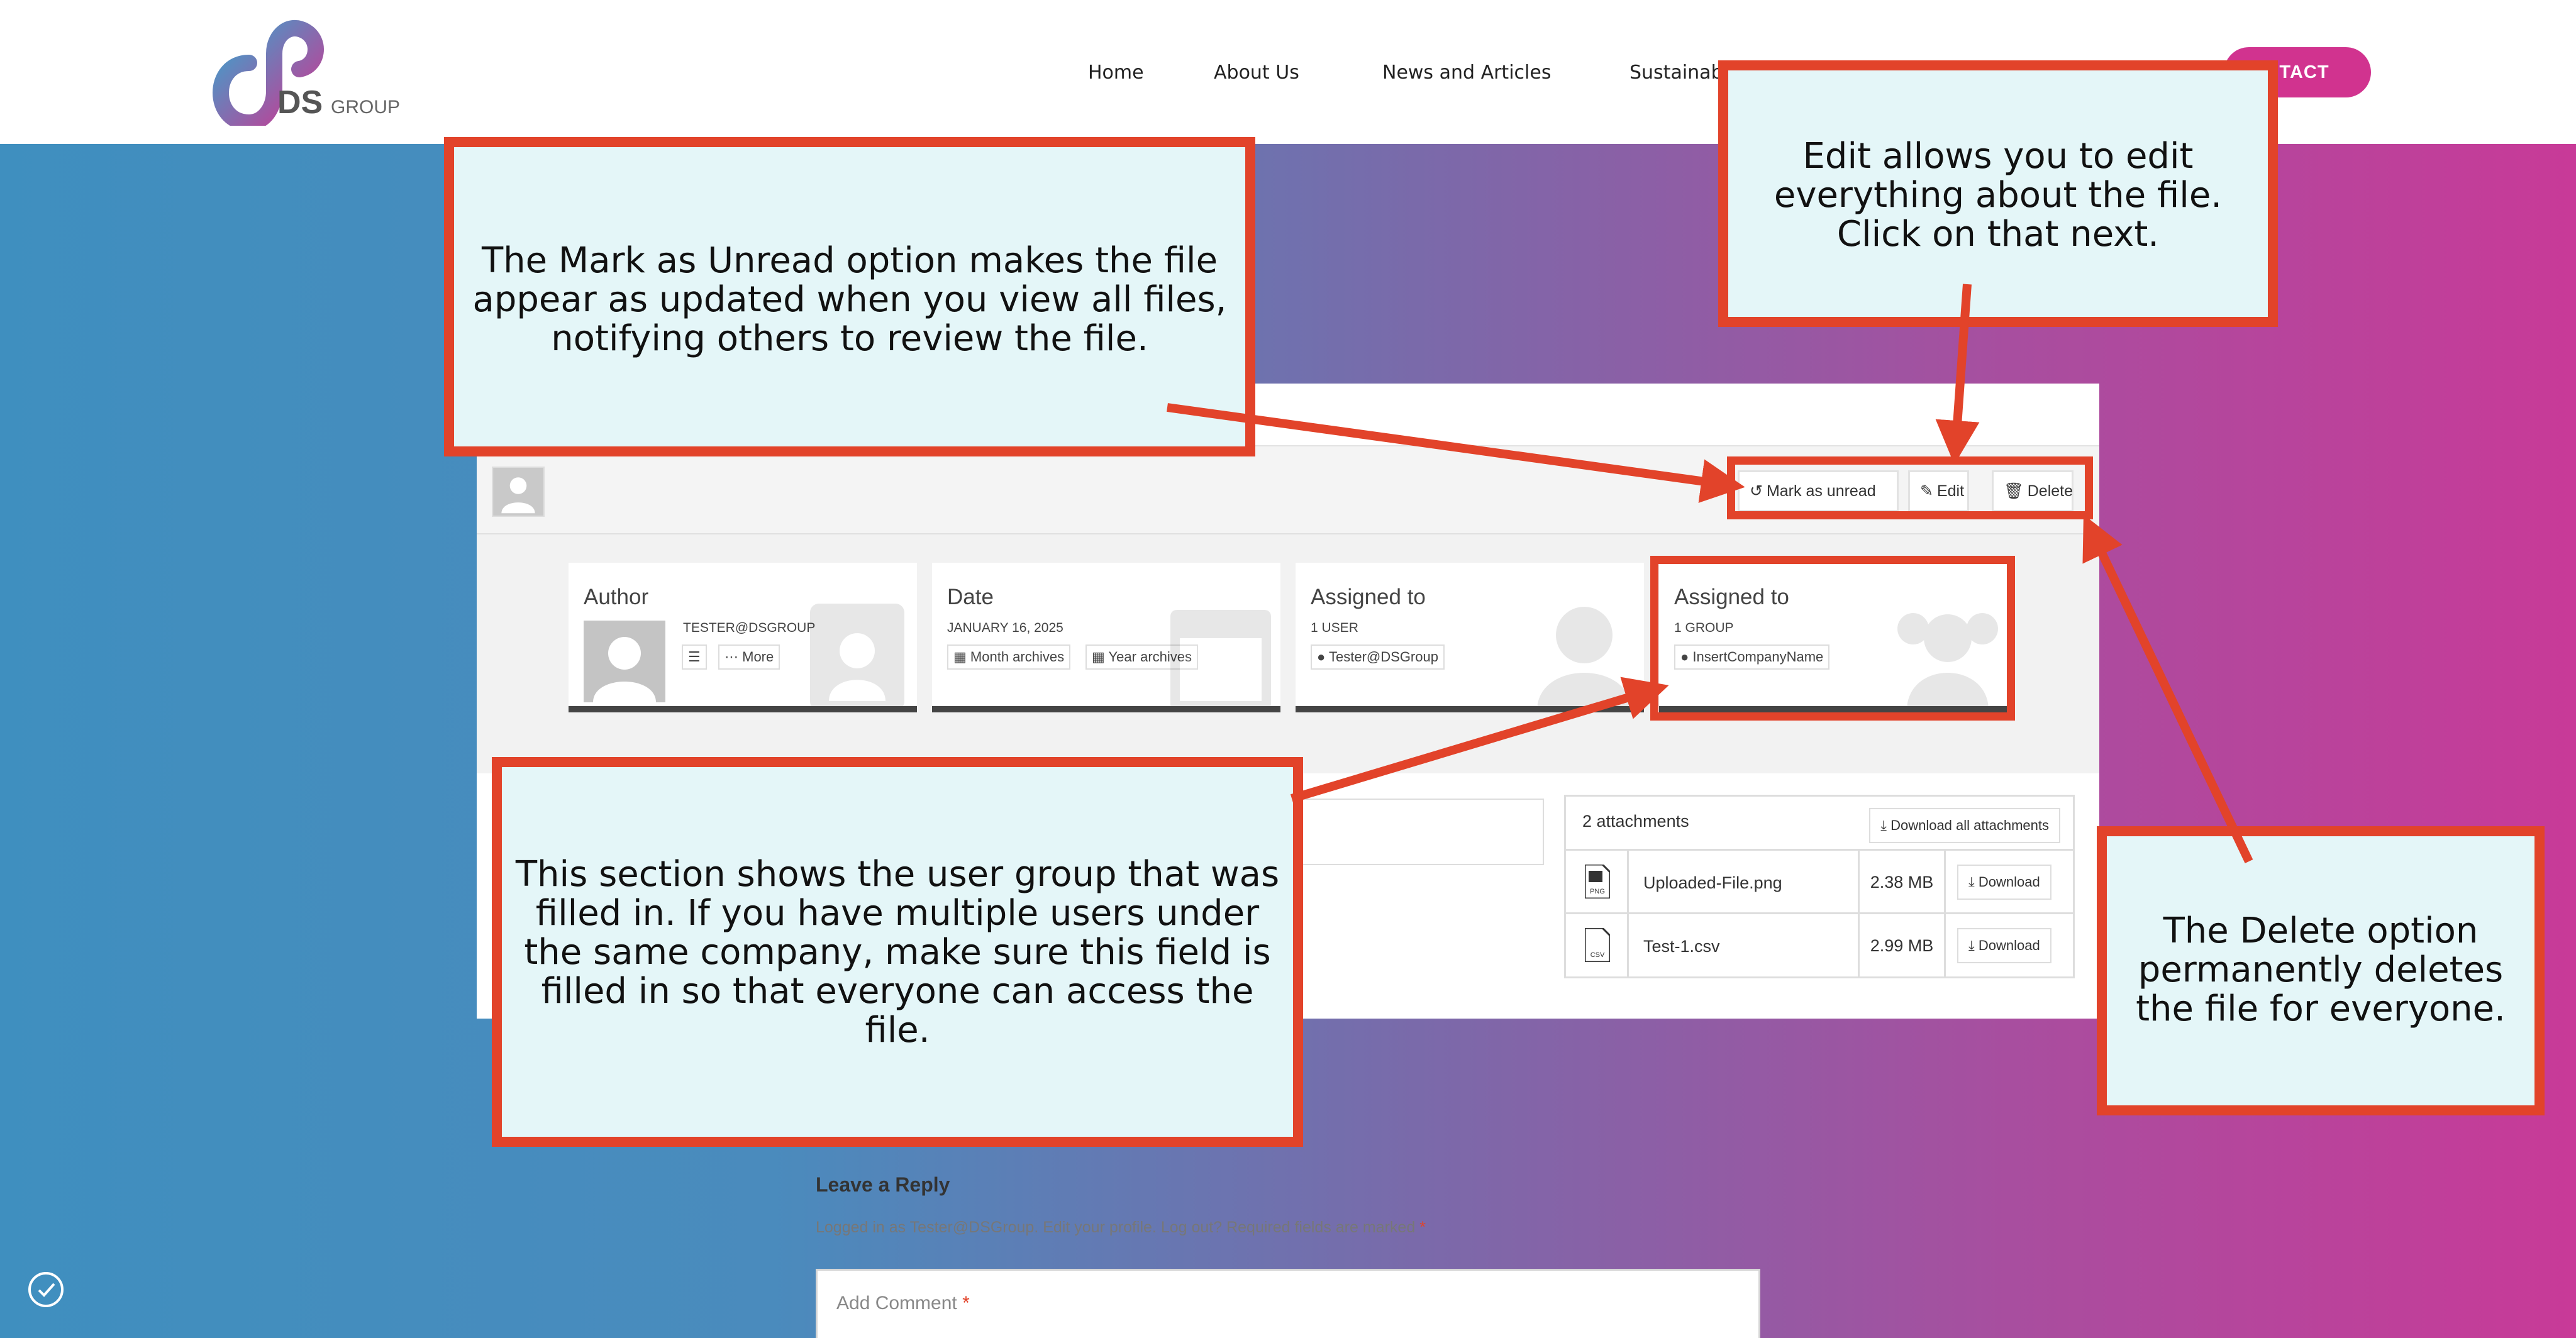 This screenshot has width=2576, height=1338. I want to click on author-box: Author TESTER@DSGROUP ☰ ⋯ More, so click(743, 637).